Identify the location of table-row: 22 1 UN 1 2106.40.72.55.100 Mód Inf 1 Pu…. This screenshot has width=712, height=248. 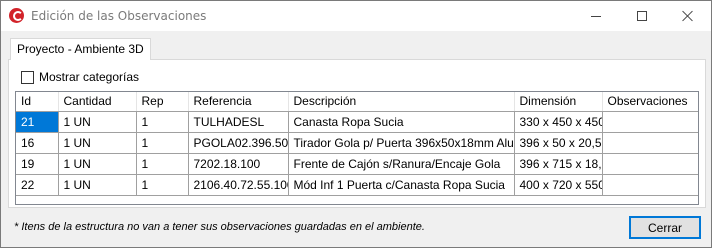
(357, 185).